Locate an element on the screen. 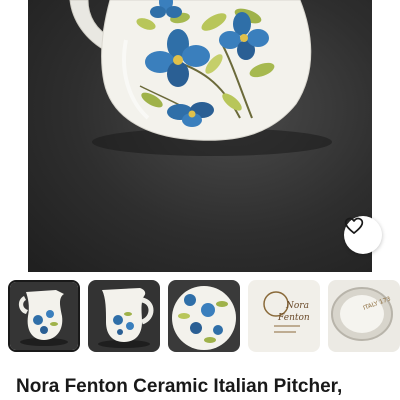  stamp-text-fenton: Fenton is located at coordinates (293, 318).